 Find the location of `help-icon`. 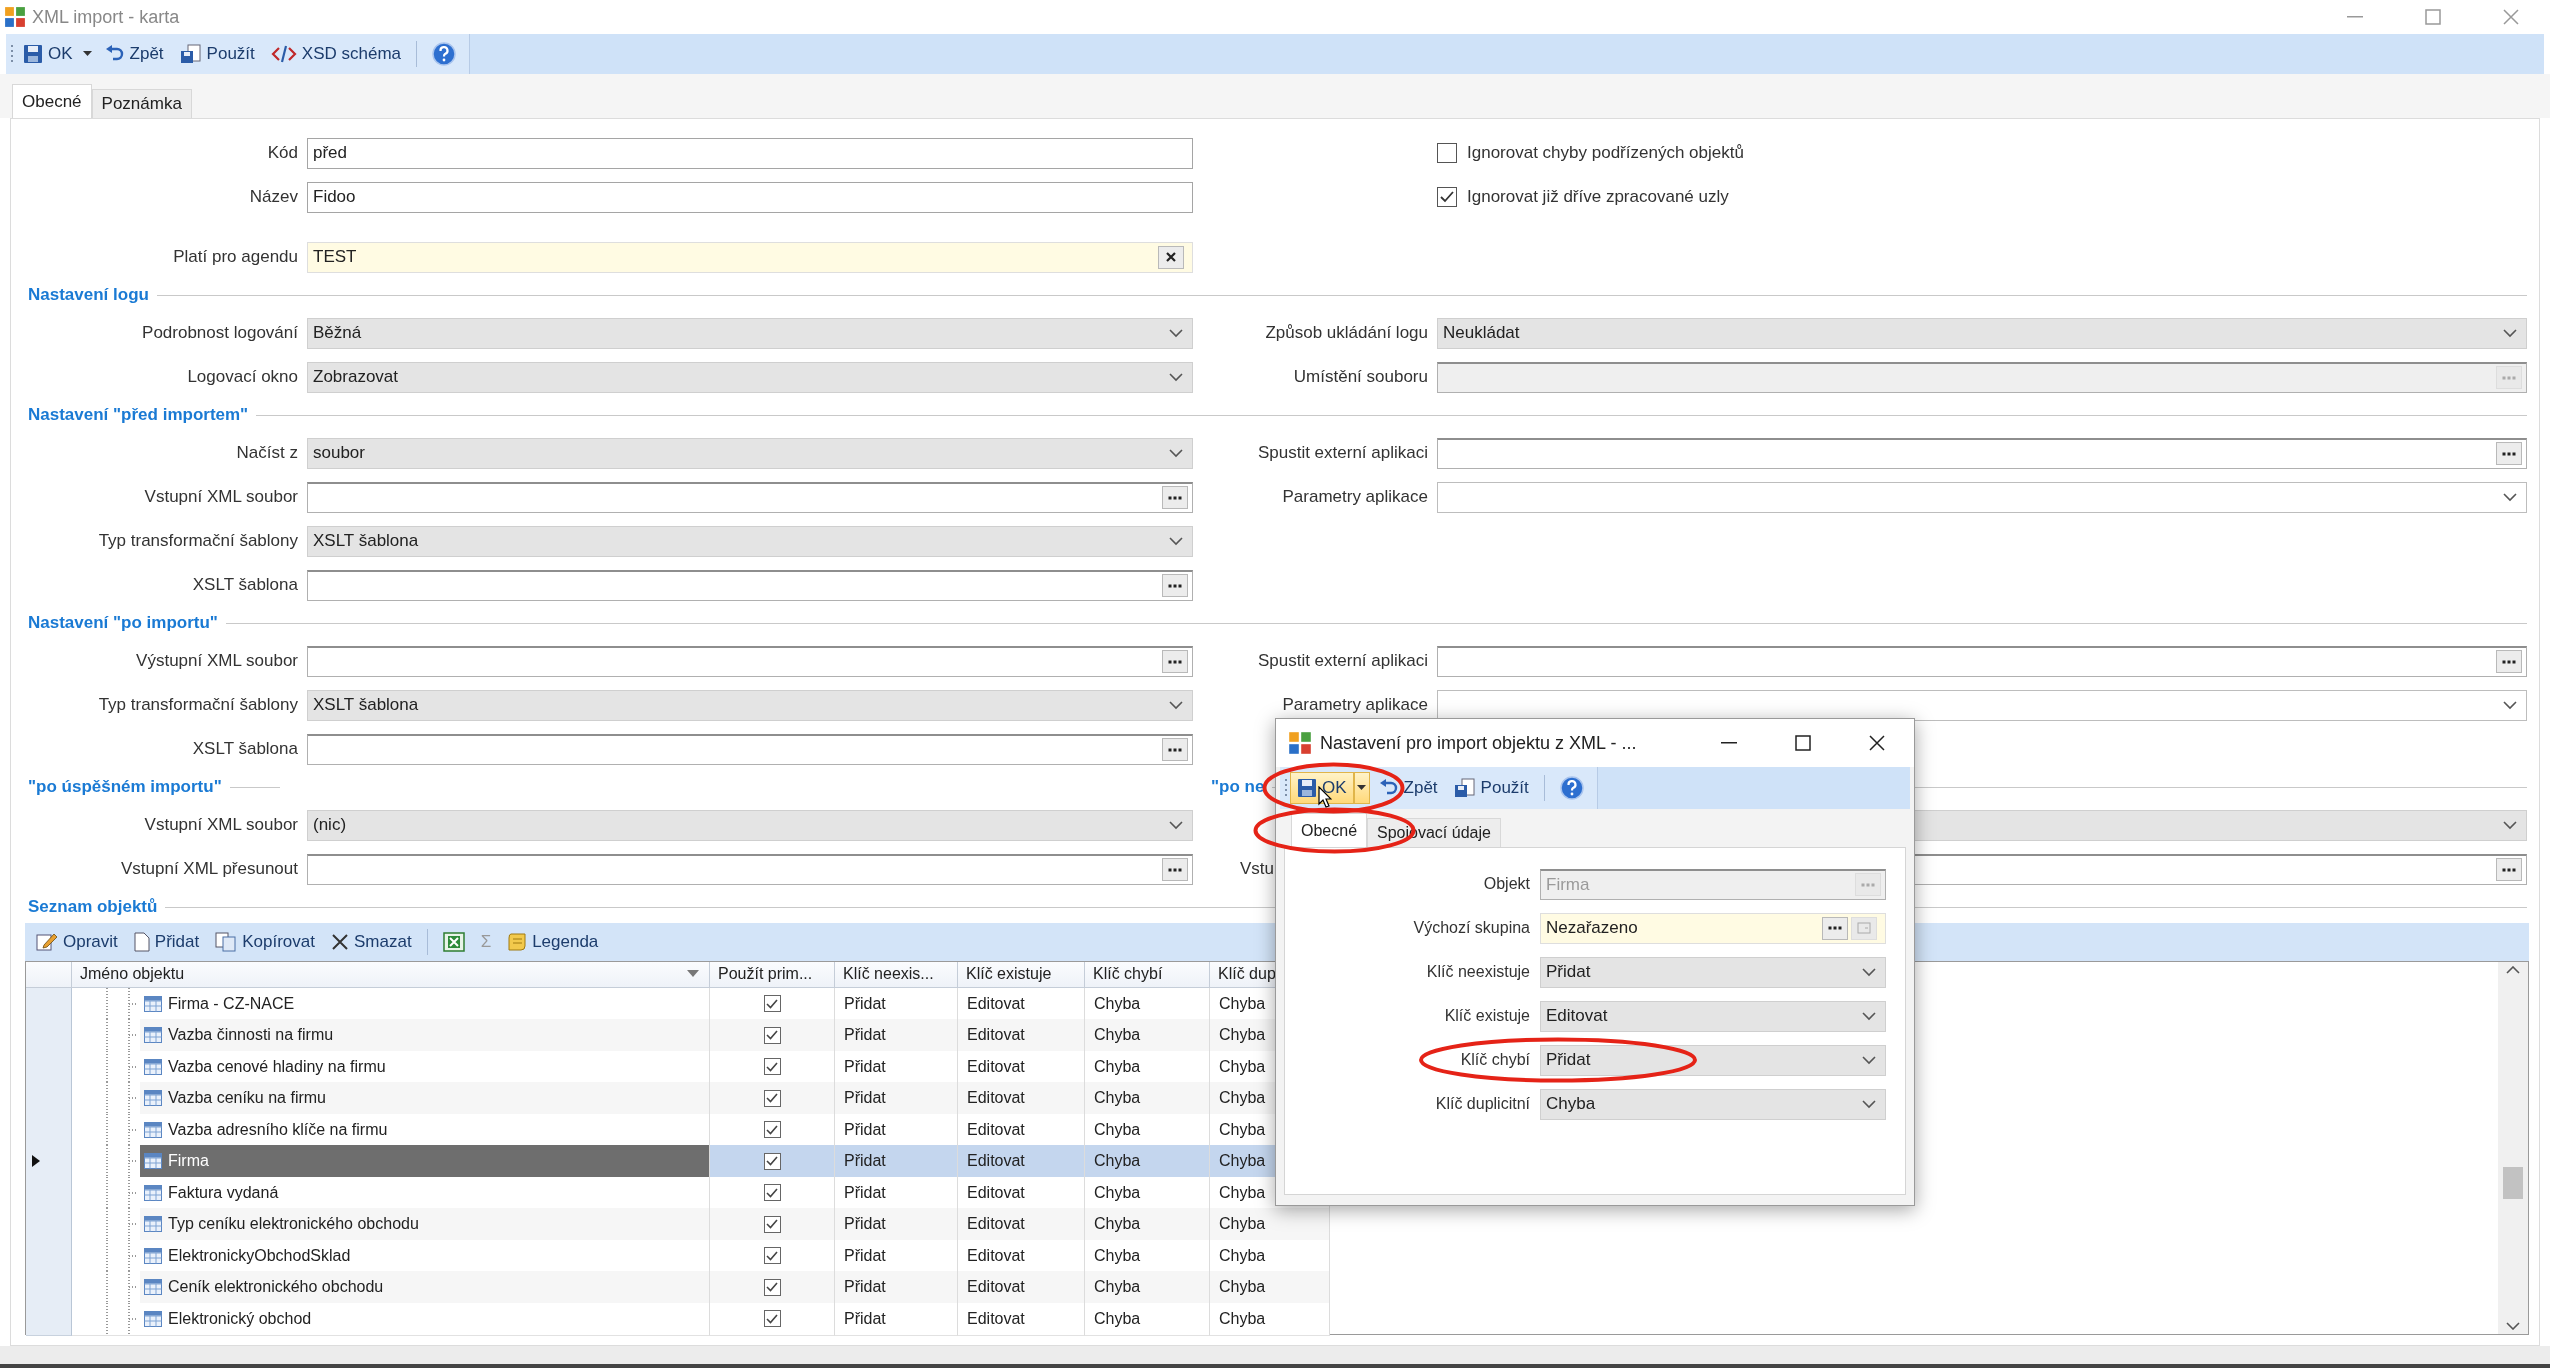

help-icon is located at coordinates (1571, 788).